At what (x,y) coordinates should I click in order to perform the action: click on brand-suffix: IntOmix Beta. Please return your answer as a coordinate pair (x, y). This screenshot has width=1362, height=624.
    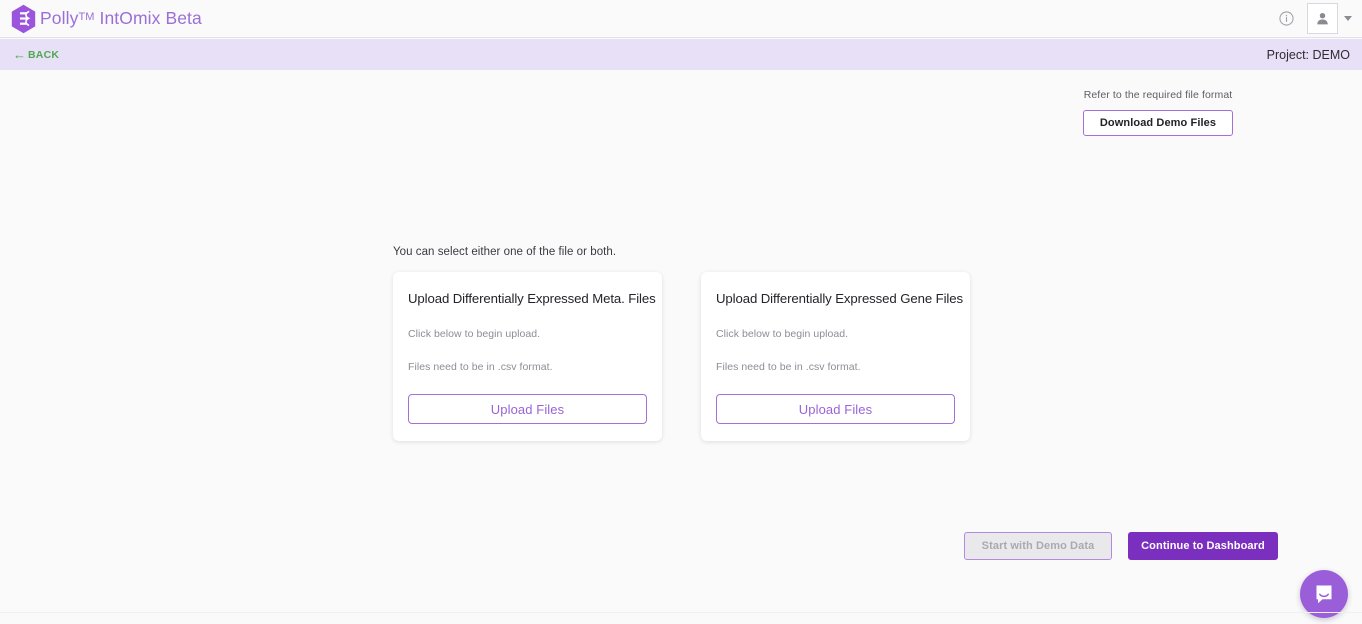
    Looking at the image, I should click on (150, 18).